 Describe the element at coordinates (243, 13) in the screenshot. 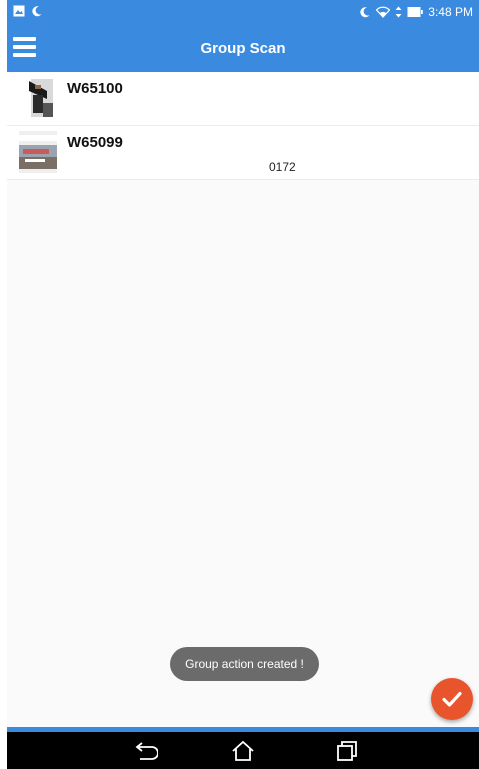

I see `status-bar: 3:48 PM` at that location.